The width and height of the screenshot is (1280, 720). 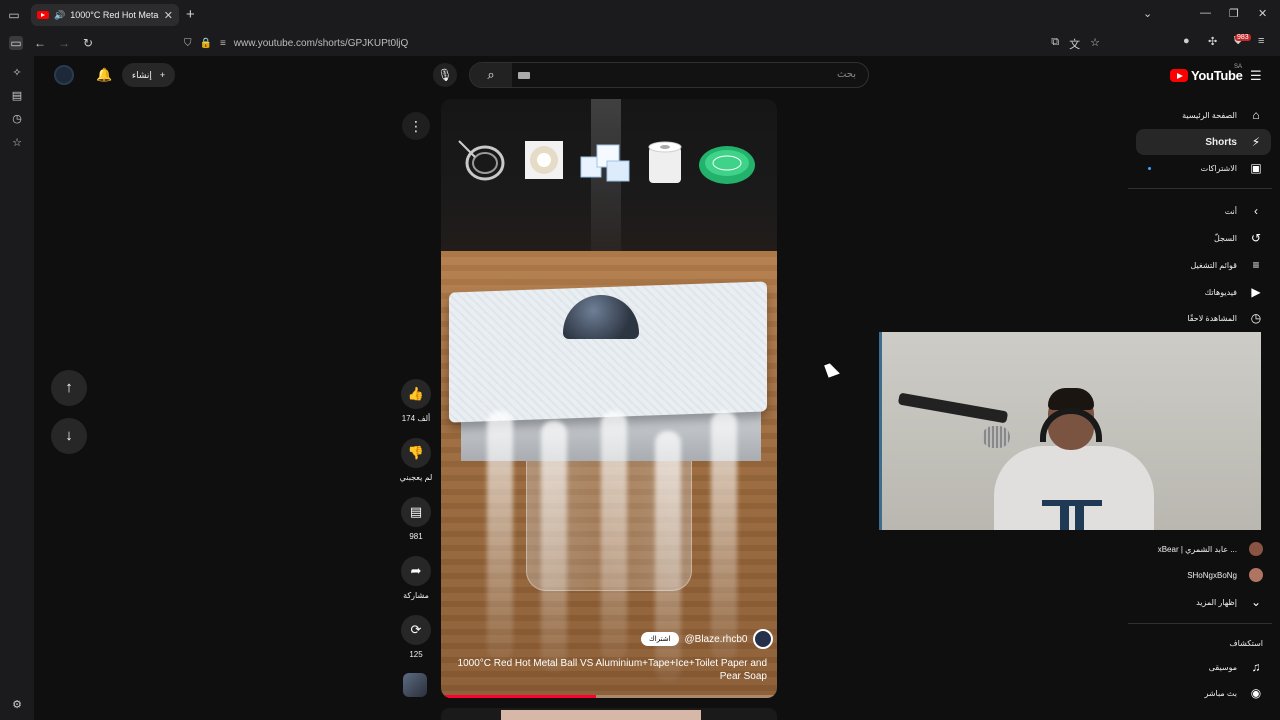 What do you see at coordinates (1214, 265) in the screenshot?
I see `sidebar-item-label: قوائم التشغيل` at bounding box center [1214, 265].